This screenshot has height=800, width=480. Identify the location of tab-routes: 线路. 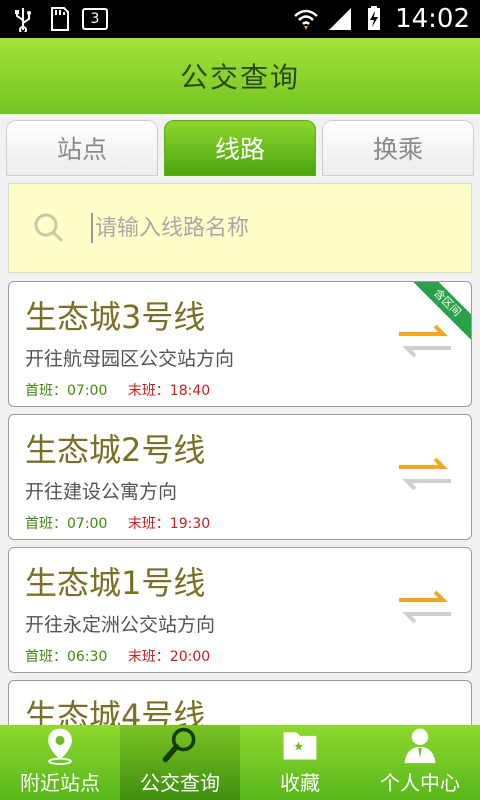
(240, 148).